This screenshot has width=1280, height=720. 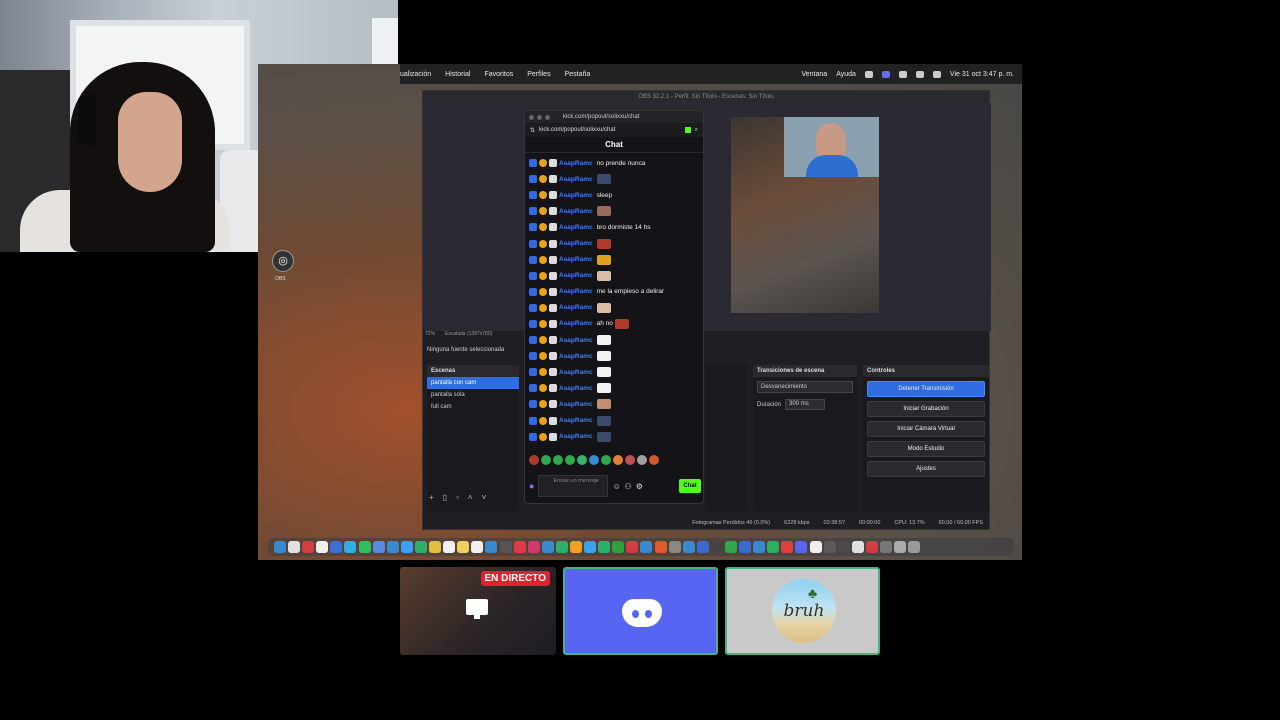 What do you see at coordinates (885, 74) in the screenshot?
I see `screen-record-icon` at bounding box center [885, 74].